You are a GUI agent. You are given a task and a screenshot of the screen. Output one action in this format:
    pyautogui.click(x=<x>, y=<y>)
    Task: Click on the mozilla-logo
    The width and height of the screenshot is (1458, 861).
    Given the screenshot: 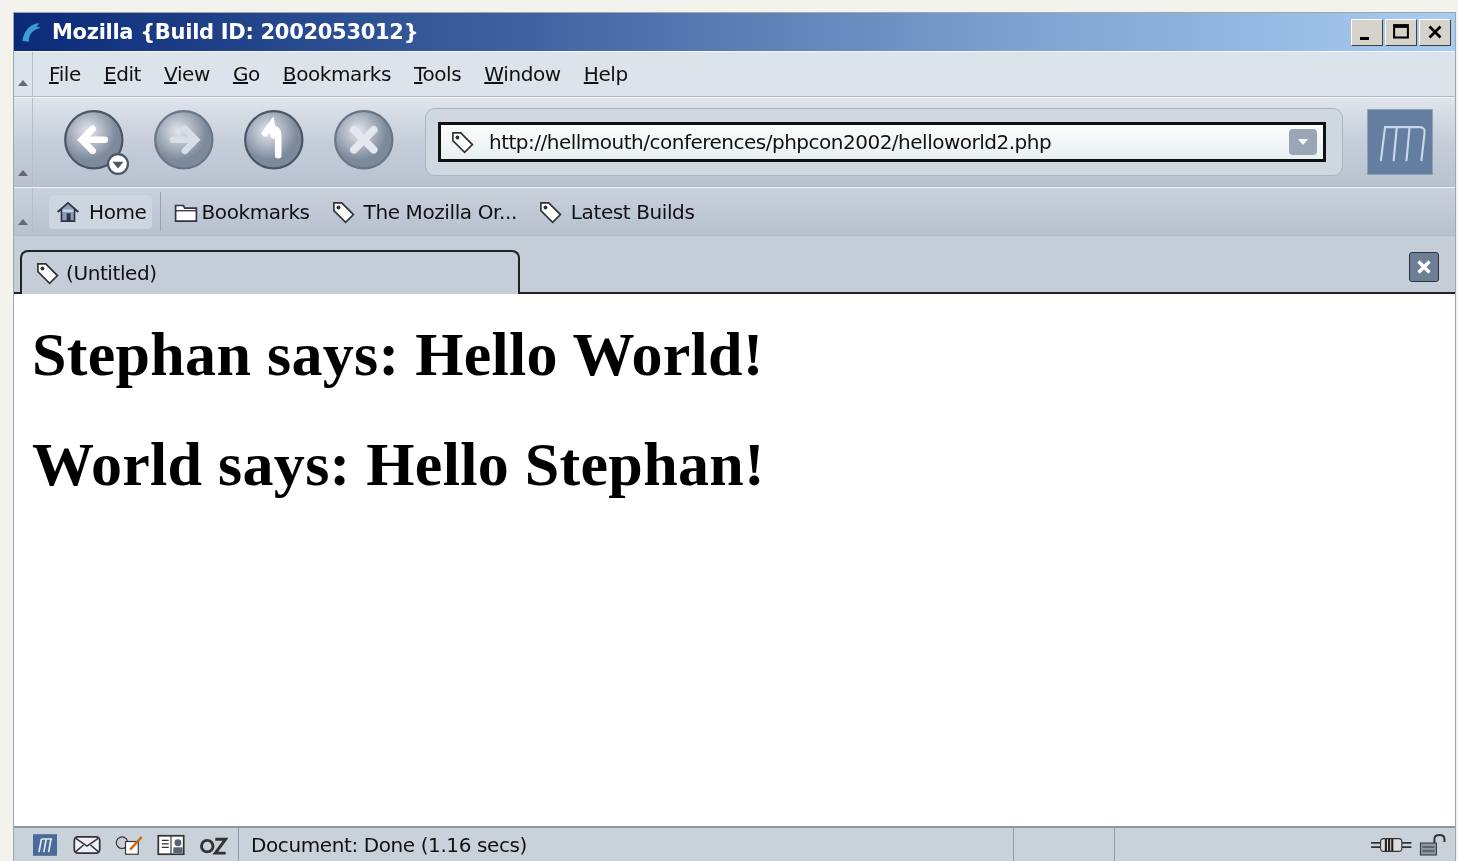 What is the action you would take?
    pyautogui.click(x=1400, y=142)
    